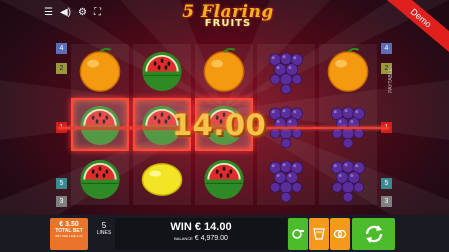  I want to click on gamble-icon, so click(319, 234).